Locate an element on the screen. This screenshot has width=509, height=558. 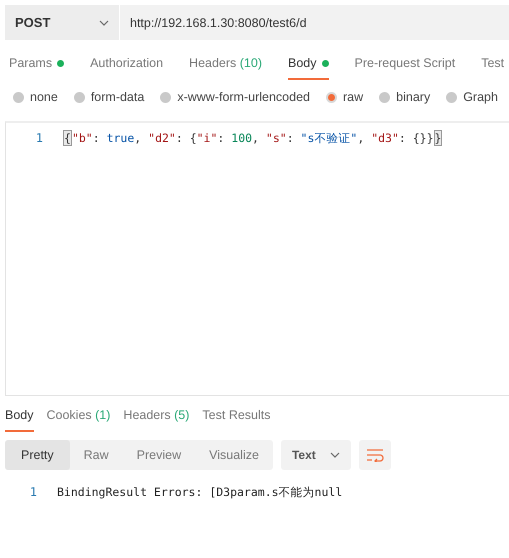
response-tab: Cookies (1) is located at coordinates (78, 419).